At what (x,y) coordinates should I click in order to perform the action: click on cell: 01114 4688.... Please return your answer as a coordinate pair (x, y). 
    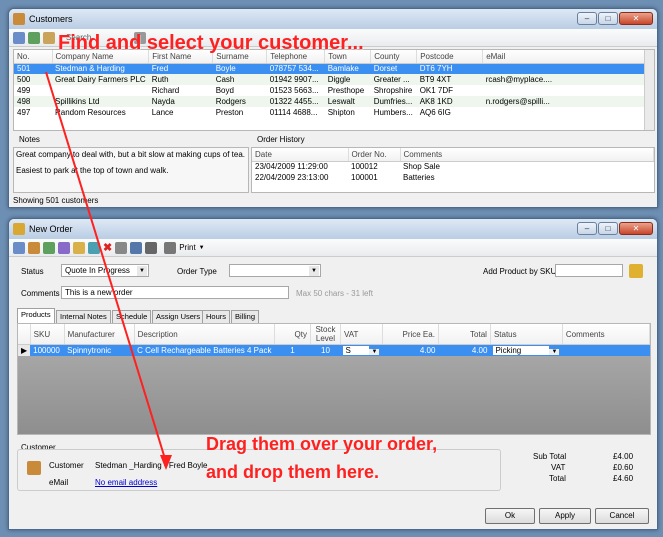
    Looking at the image, I should click on (293, 112).